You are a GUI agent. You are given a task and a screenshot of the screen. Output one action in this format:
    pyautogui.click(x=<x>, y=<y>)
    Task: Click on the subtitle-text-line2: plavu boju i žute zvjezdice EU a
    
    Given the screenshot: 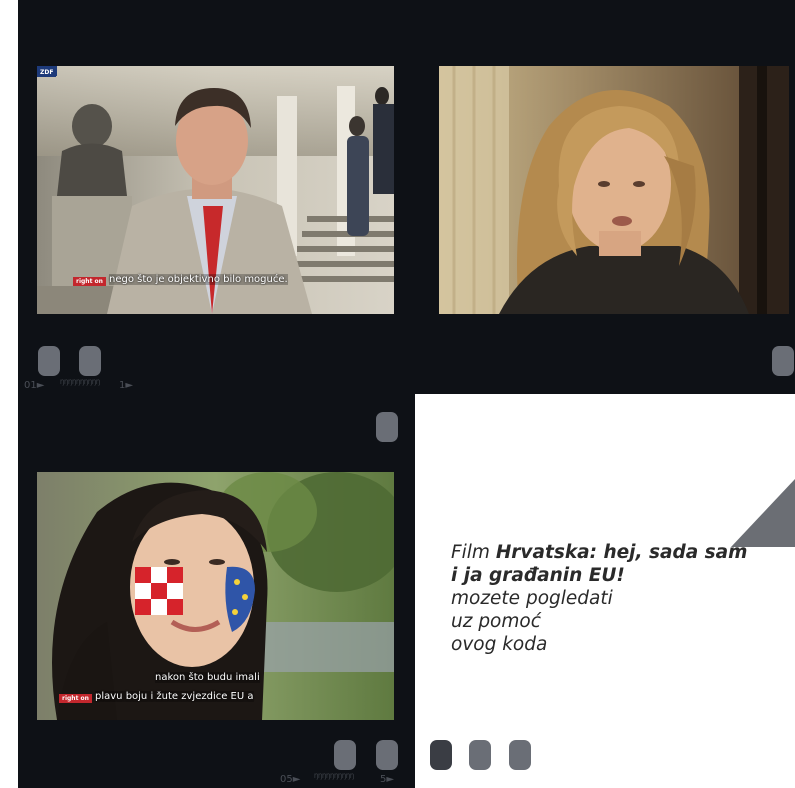 What is the action you would take?
    pyautogui.click(x=174, y=696)
    